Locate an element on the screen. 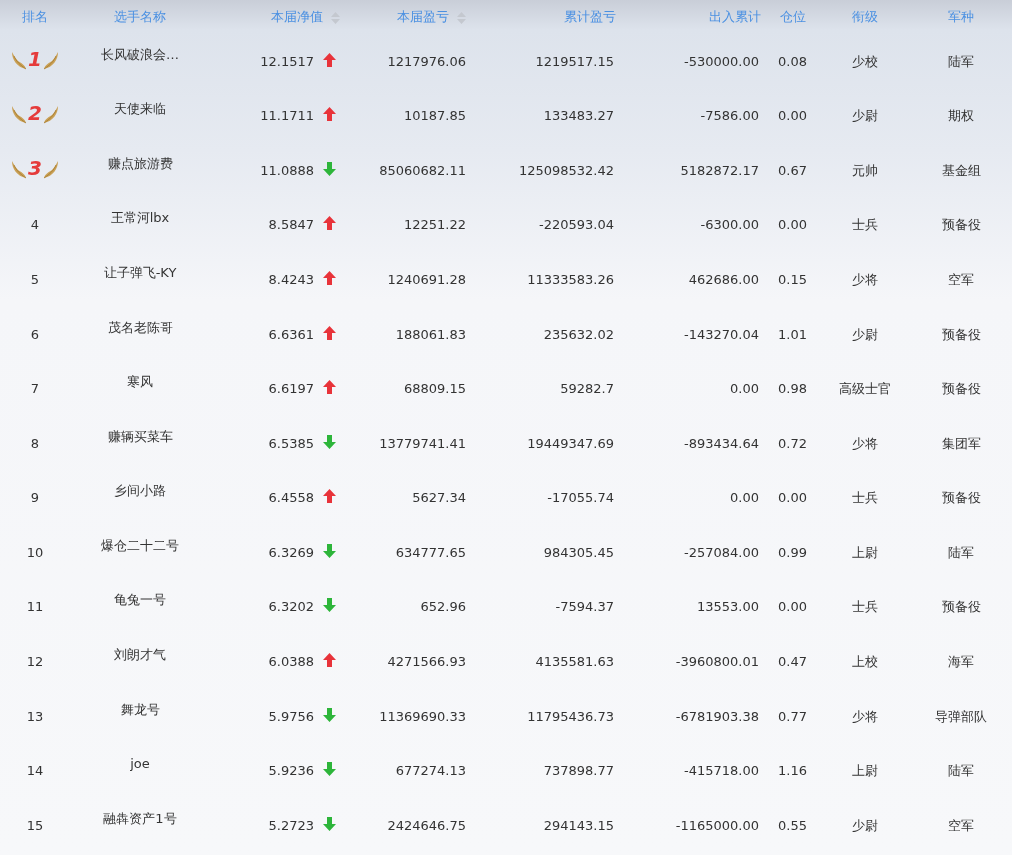  table-cell-text: 高级士官 is located at coordinates (865, 389).